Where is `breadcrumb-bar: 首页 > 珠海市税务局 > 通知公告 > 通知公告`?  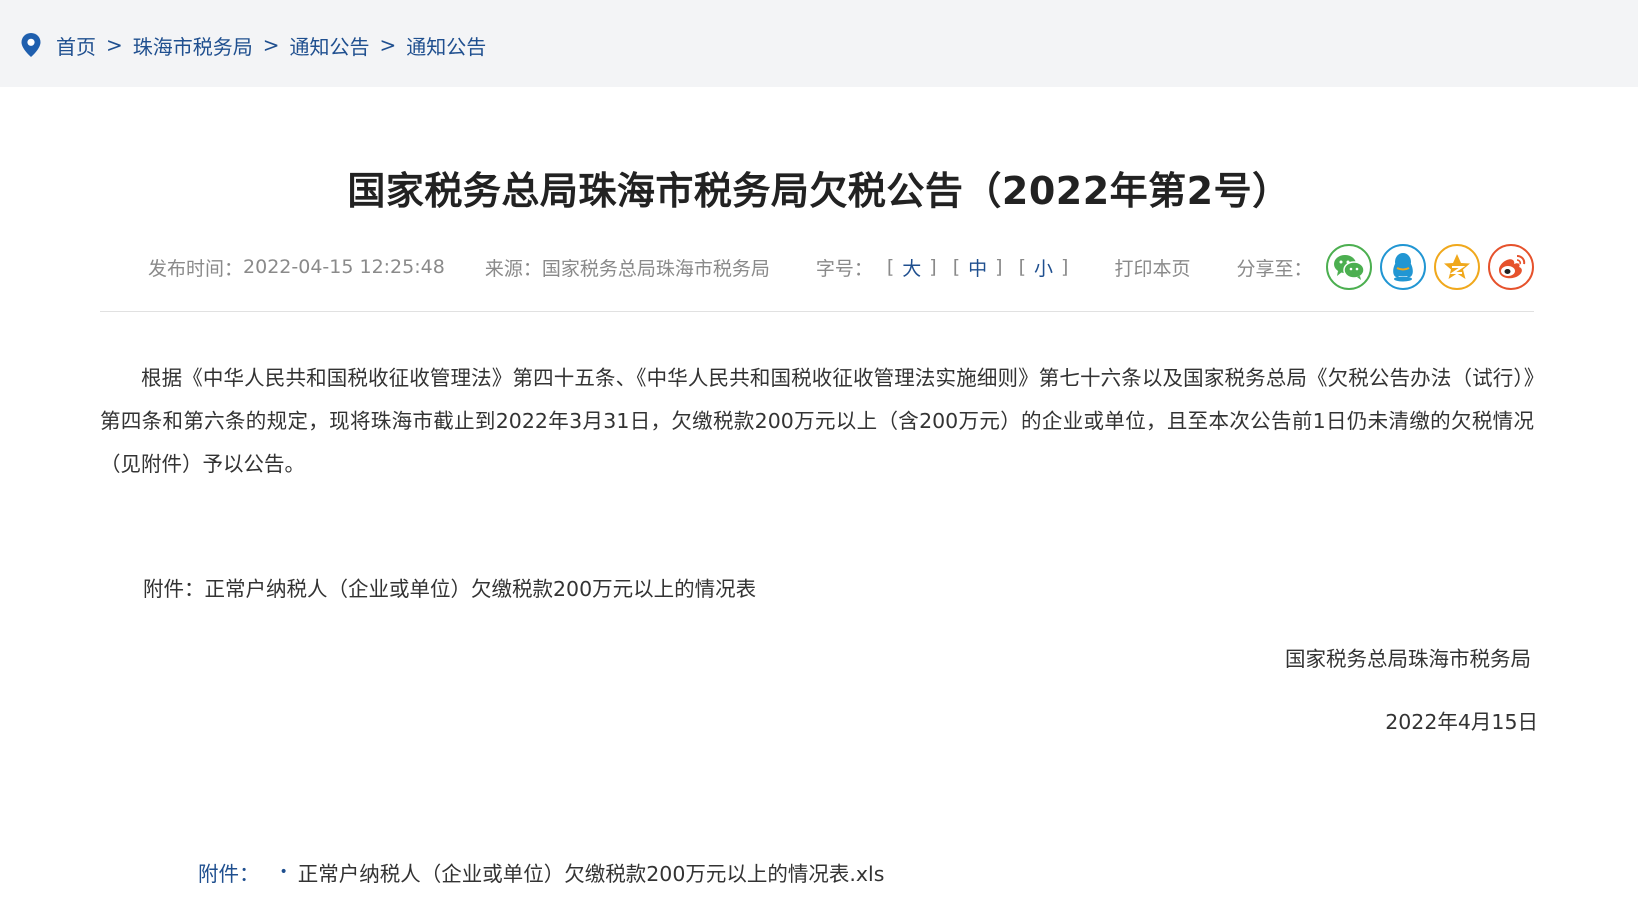
breadcrumb-bar: 首页 > 珠海市税务局 > 通知公告 > 通知公告 is located at coordinates (819, 43).